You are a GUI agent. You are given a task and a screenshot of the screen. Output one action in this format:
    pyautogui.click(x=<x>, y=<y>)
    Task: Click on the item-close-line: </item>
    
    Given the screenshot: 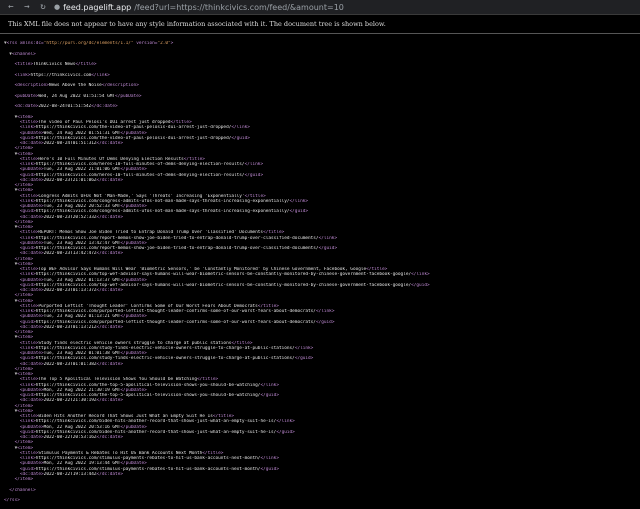 What is the action you would take?
    pyautogui.click(x=24, y=479)
    